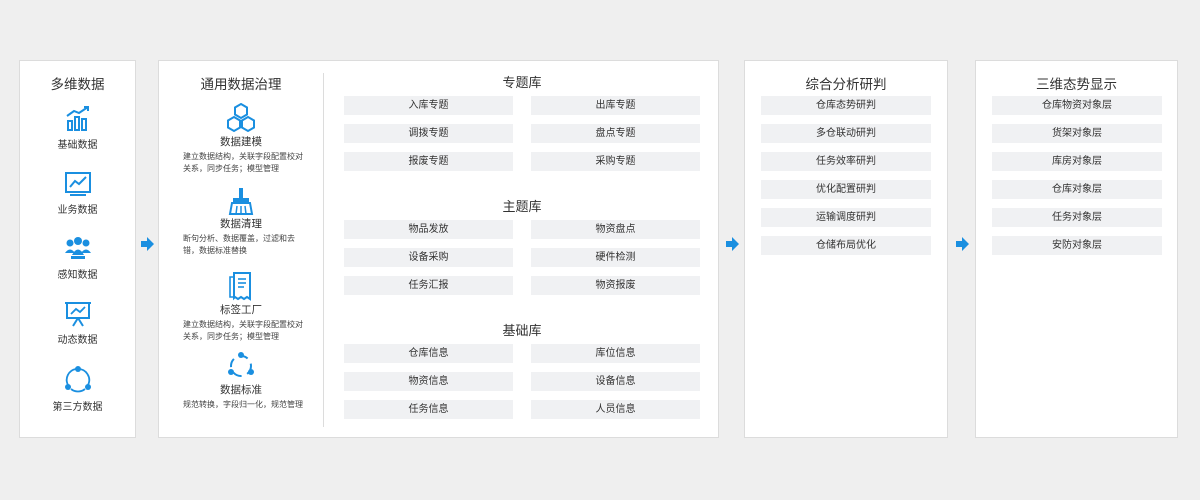  Describe the element at coordinates (846, 245) in the screenshot. I see `analysis-chip: 仓储布局优化` at that location.